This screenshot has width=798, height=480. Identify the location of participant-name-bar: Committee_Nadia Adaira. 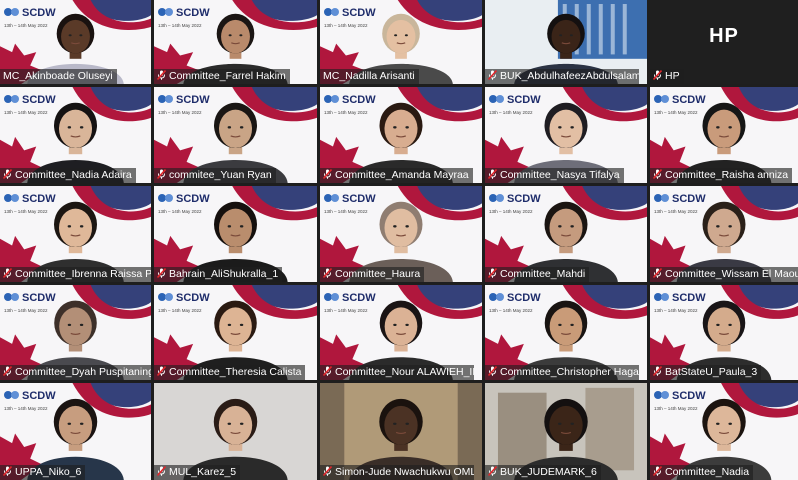
(68, 175).